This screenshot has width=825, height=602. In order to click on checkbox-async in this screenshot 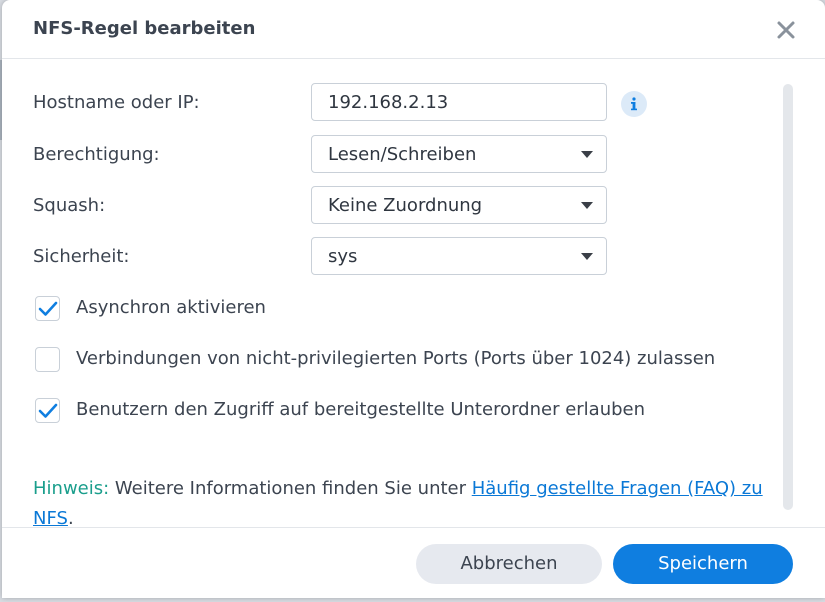, I will do `click(47, 308)`.